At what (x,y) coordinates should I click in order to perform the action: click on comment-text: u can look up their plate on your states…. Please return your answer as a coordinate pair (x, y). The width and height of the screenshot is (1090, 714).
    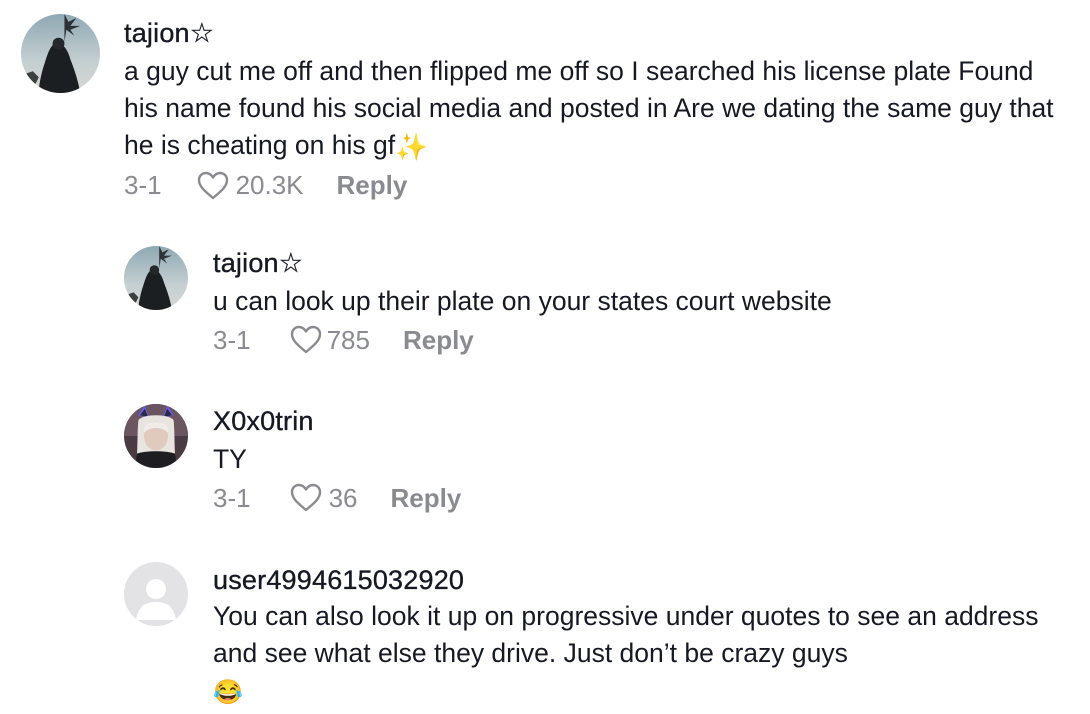
    Looking at the image, I should click on (522, 301).